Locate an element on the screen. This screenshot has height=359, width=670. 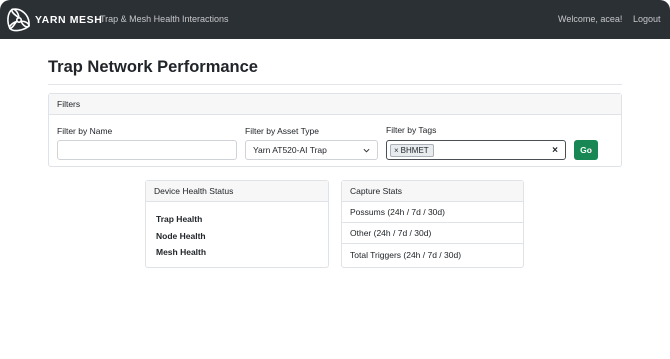
mesh-health-label: Mesh Health is located at coordinates (181, 252).